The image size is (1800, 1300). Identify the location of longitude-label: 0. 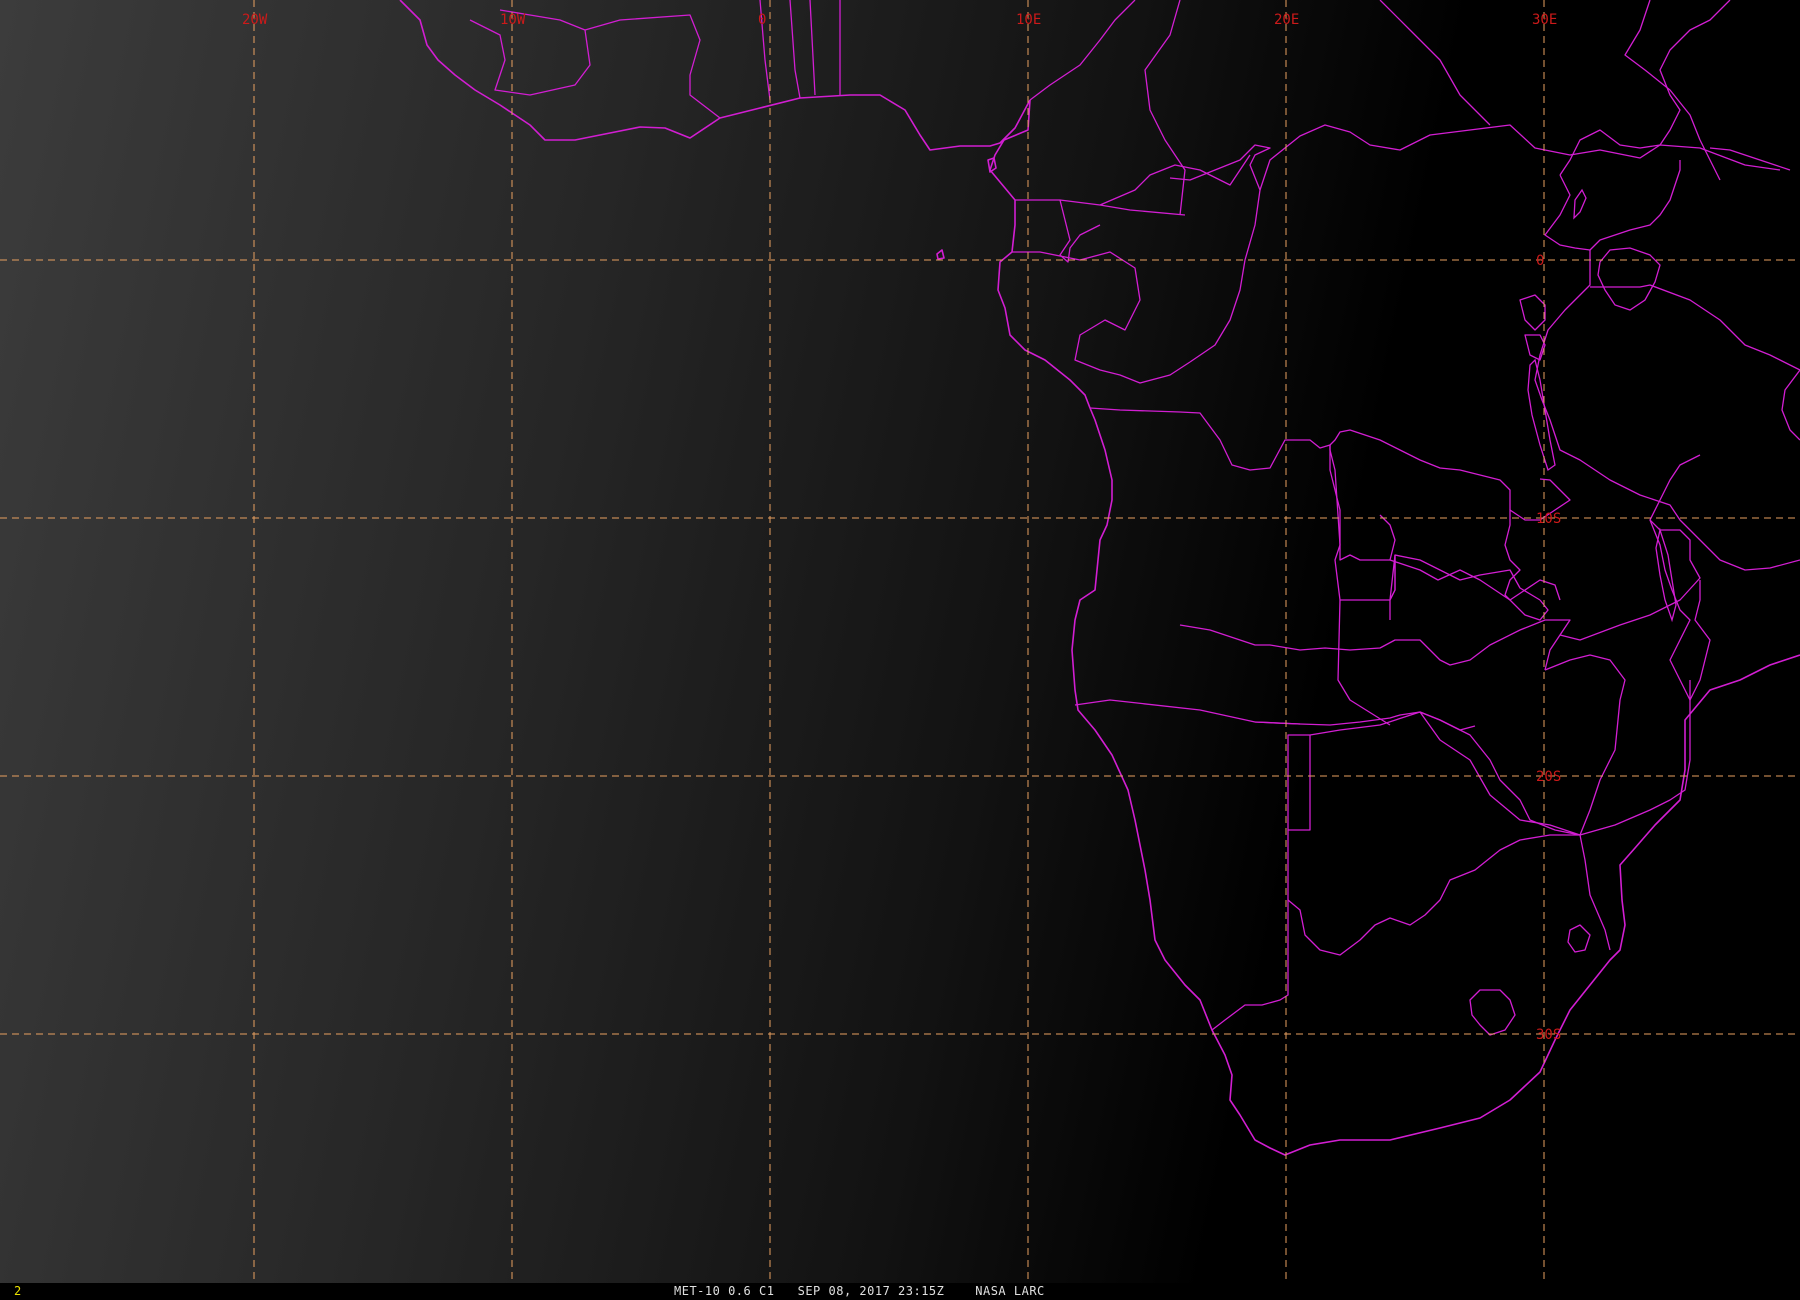
(762, 20).